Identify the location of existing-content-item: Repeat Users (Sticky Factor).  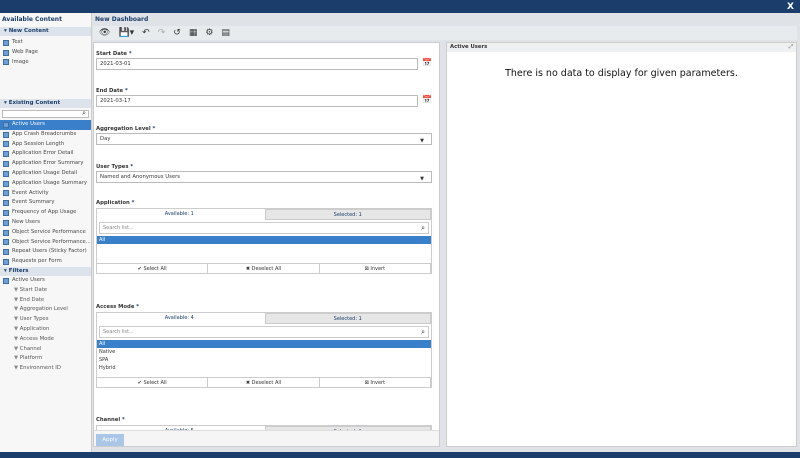
(45, 252).